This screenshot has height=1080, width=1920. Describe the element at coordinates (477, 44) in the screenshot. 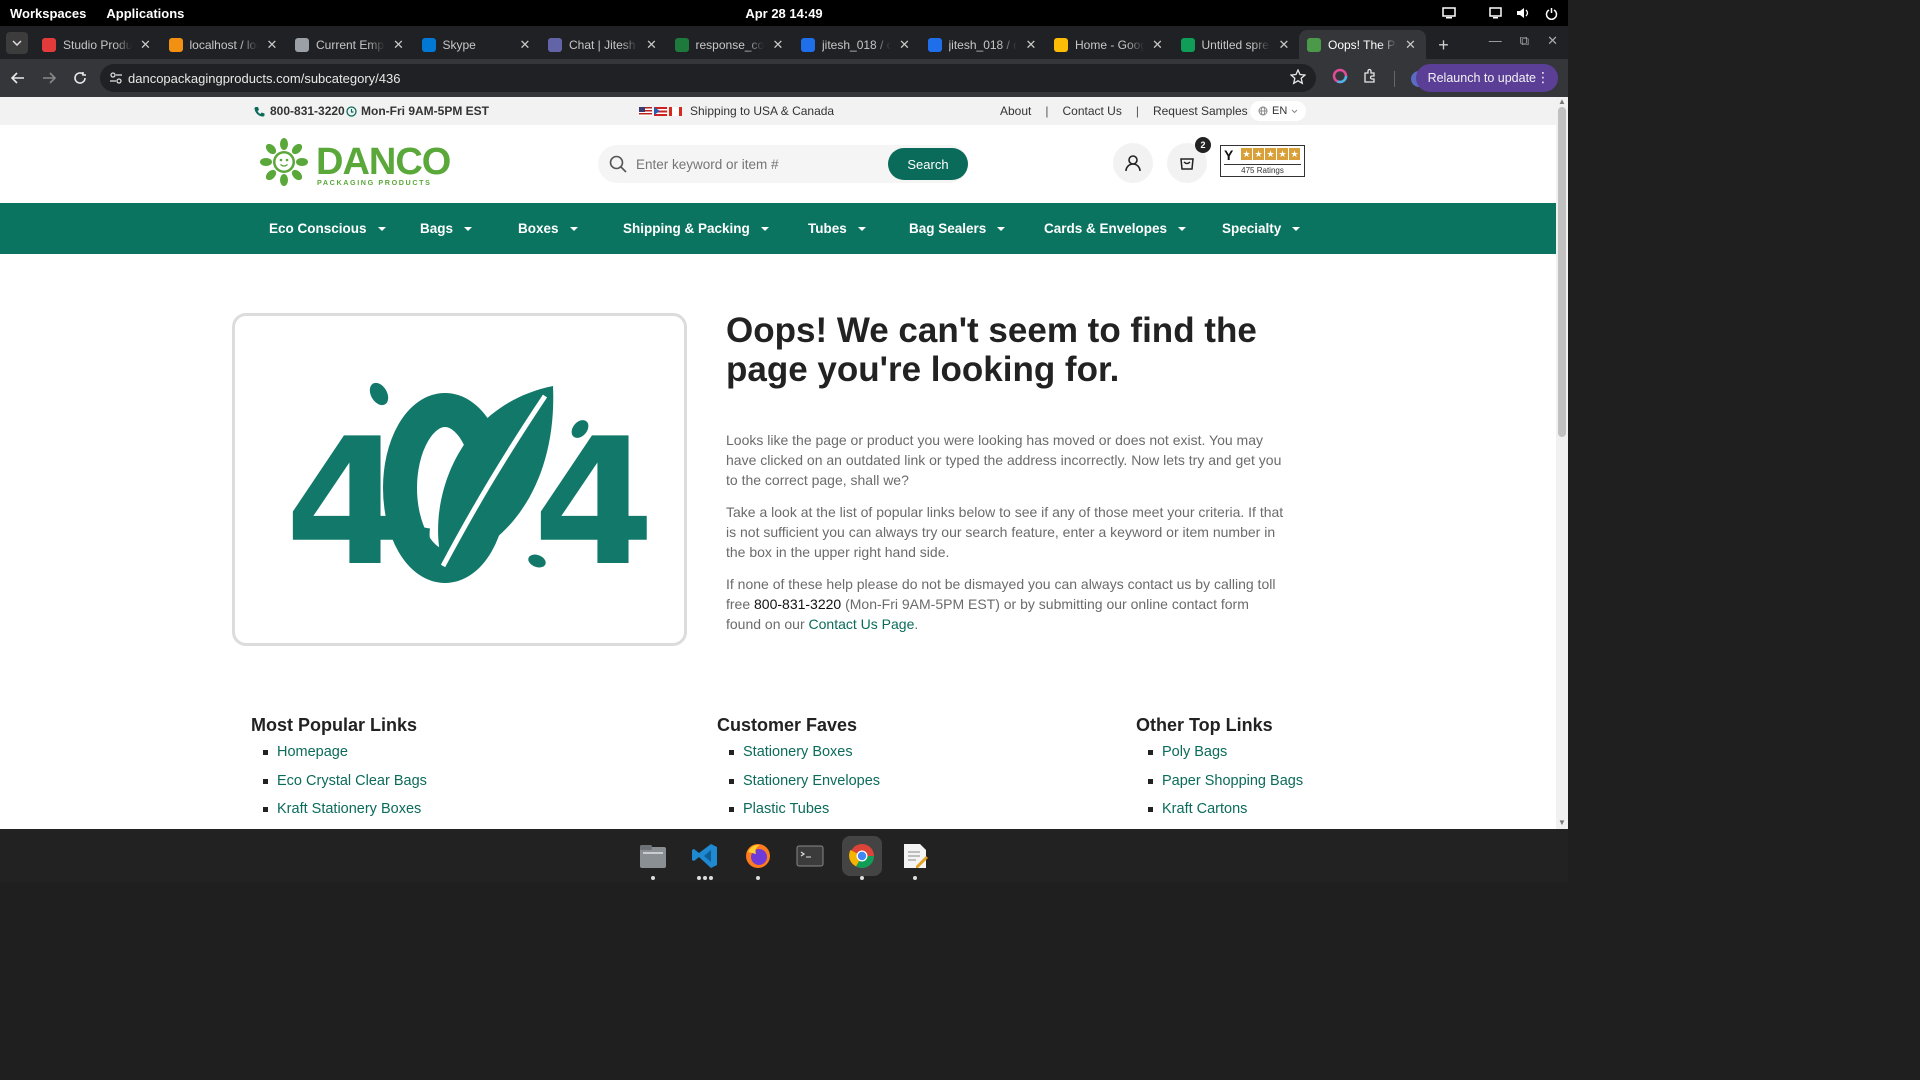

I see `browser-tab: Skype ✕` at that location.